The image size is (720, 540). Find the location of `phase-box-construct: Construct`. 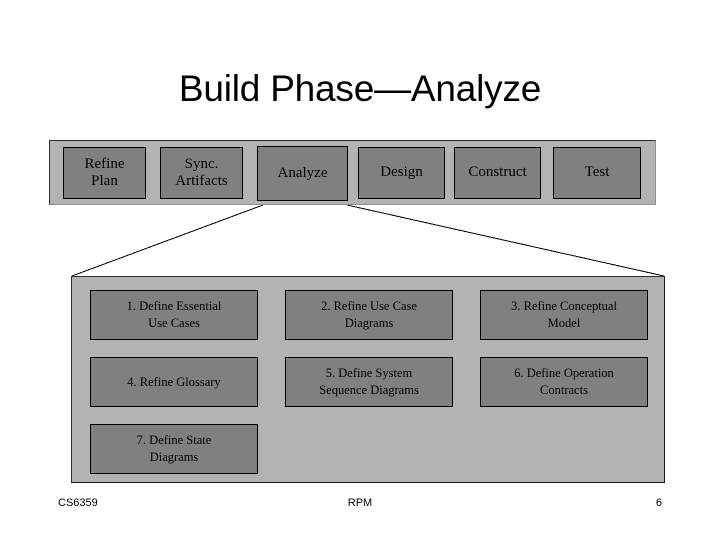

phase-box-construct: Construct is located at coordinates (497, 173).